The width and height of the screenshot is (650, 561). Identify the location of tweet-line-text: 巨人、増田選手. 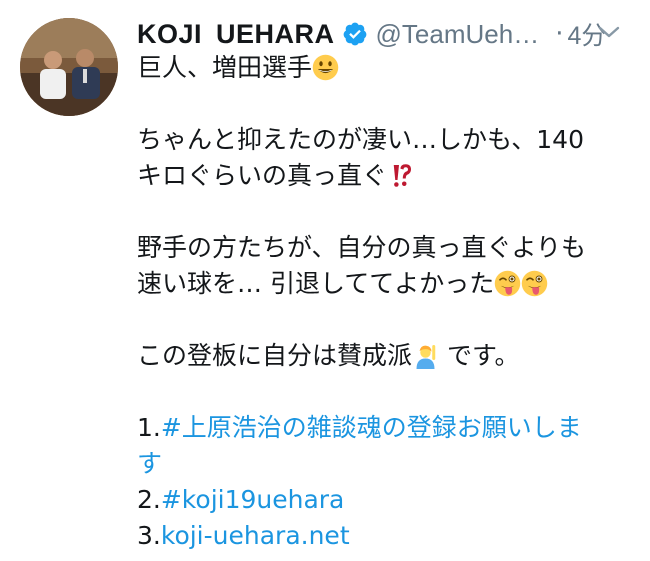
(225, 67).